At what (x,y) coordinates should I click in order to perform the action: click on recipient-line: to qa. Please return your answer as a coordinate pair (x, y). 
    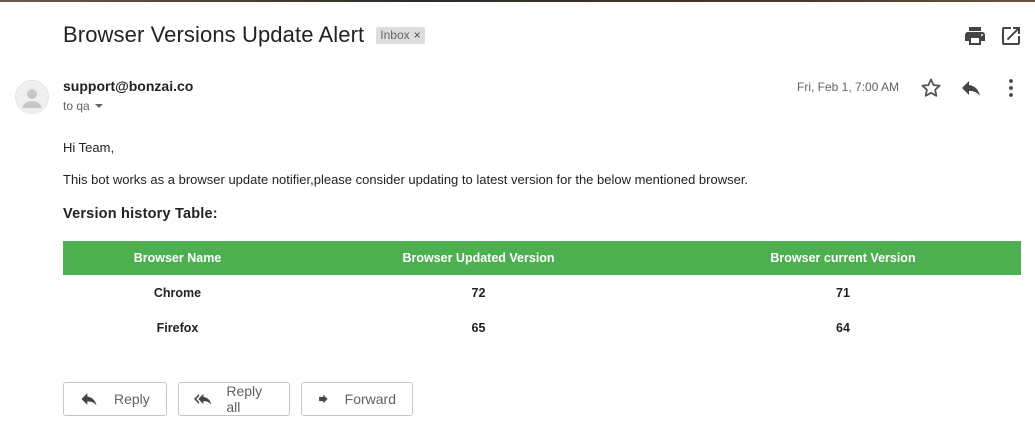
    Looking at the image, I should click on (83, 106).